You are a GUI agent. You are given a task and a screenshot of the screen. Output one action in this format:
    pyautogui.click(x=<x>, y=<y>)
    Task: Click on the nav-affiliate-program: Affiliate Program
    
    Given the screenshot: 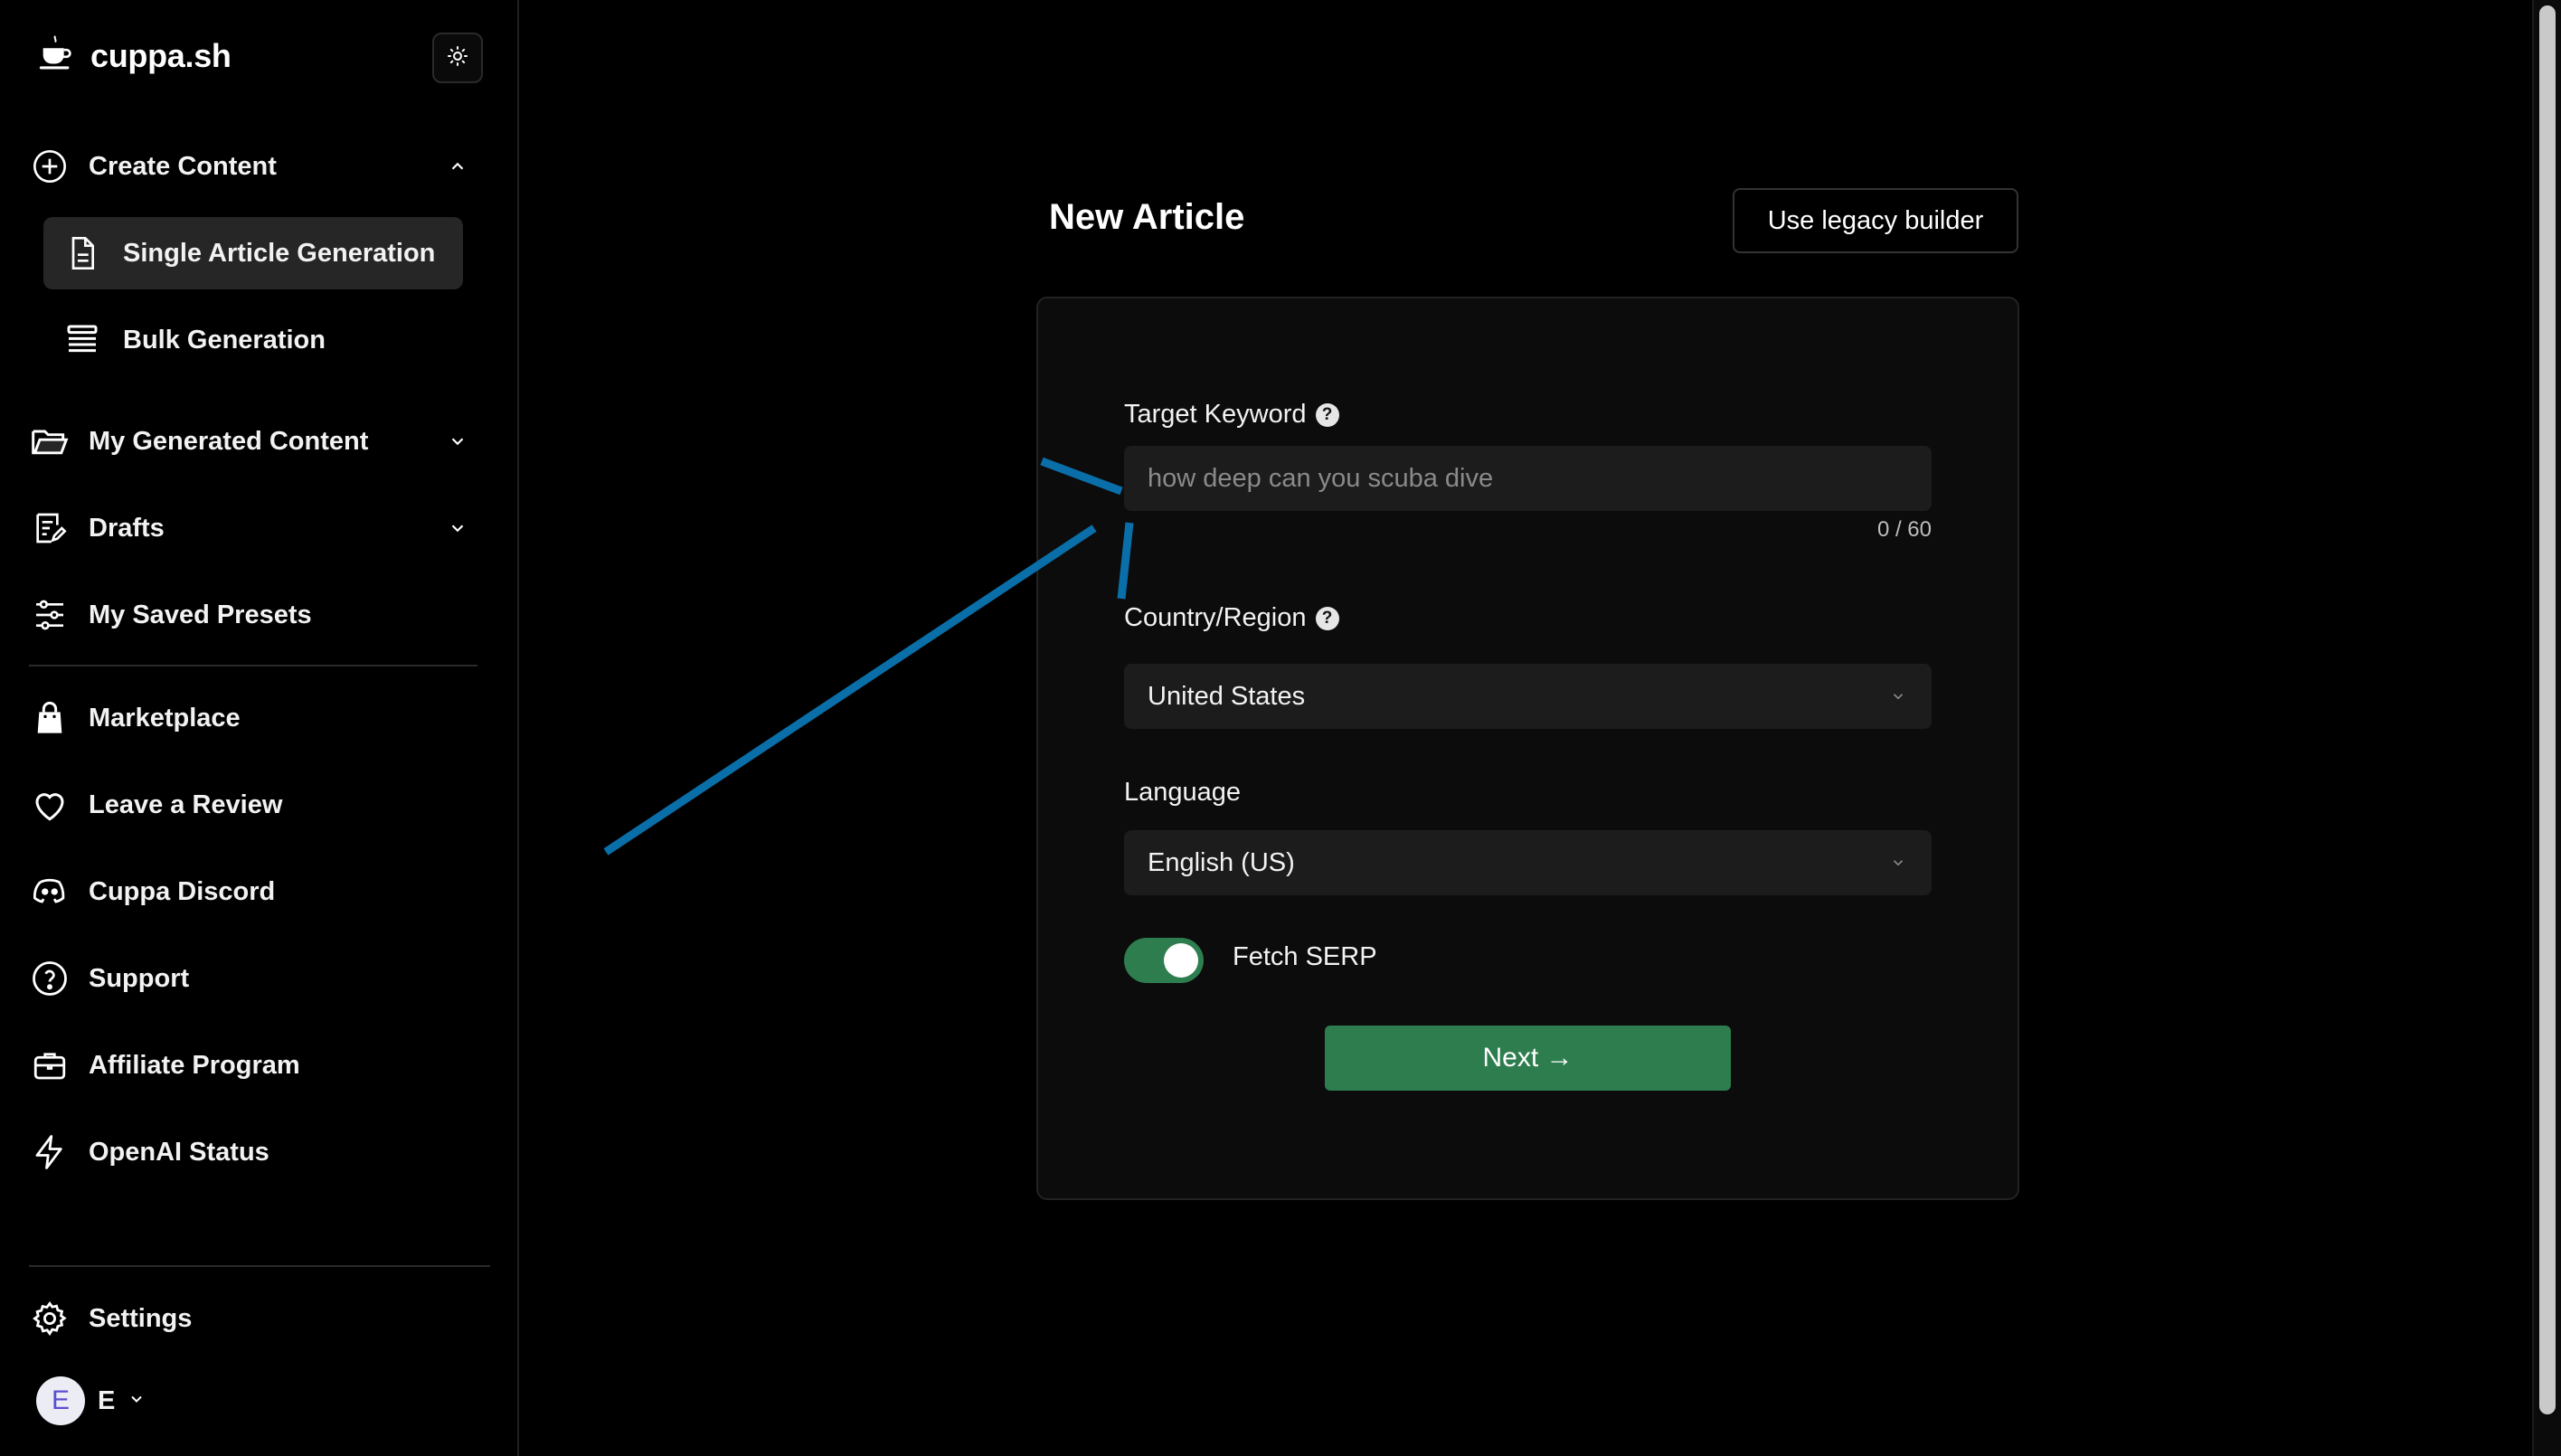 What is the action you would take?
    pyautogui.click(x=255, y=1065)
    